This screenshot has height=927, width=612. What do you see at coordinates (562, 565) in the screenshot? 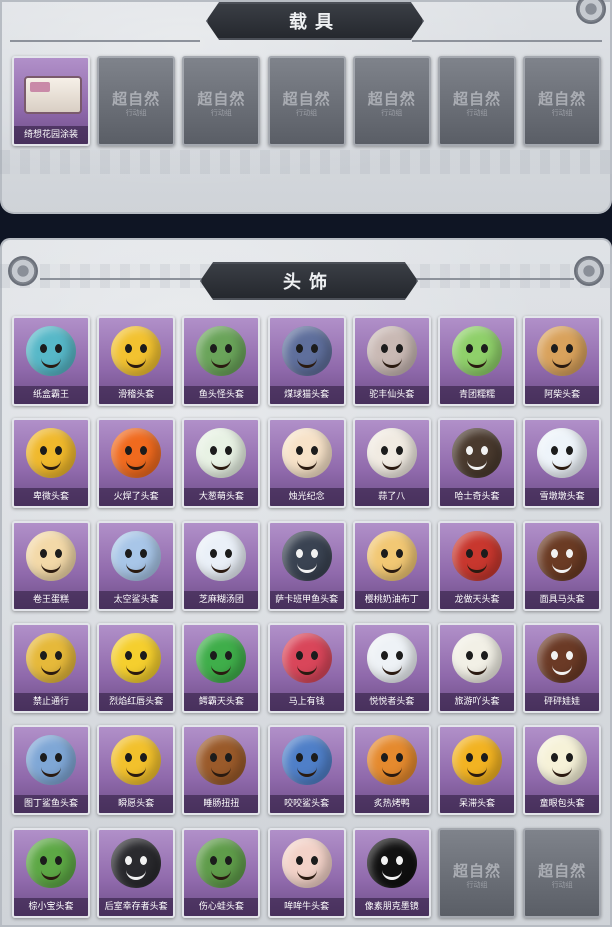
I see `item-card: 面具马头套` at bounding box center [562, 565].